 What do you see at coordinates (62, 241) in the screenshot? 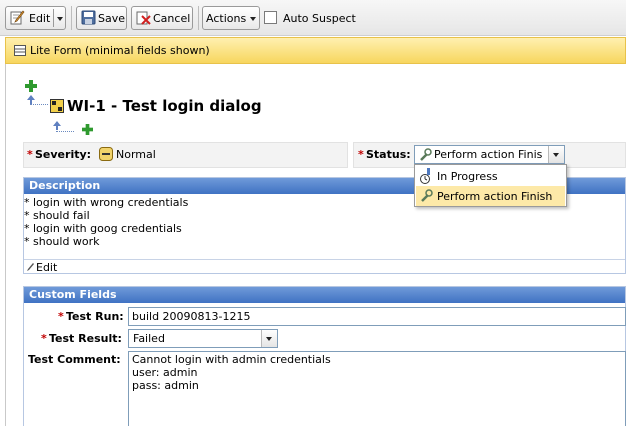
I see `description-line: * should work` at bounding box center [62, 241].